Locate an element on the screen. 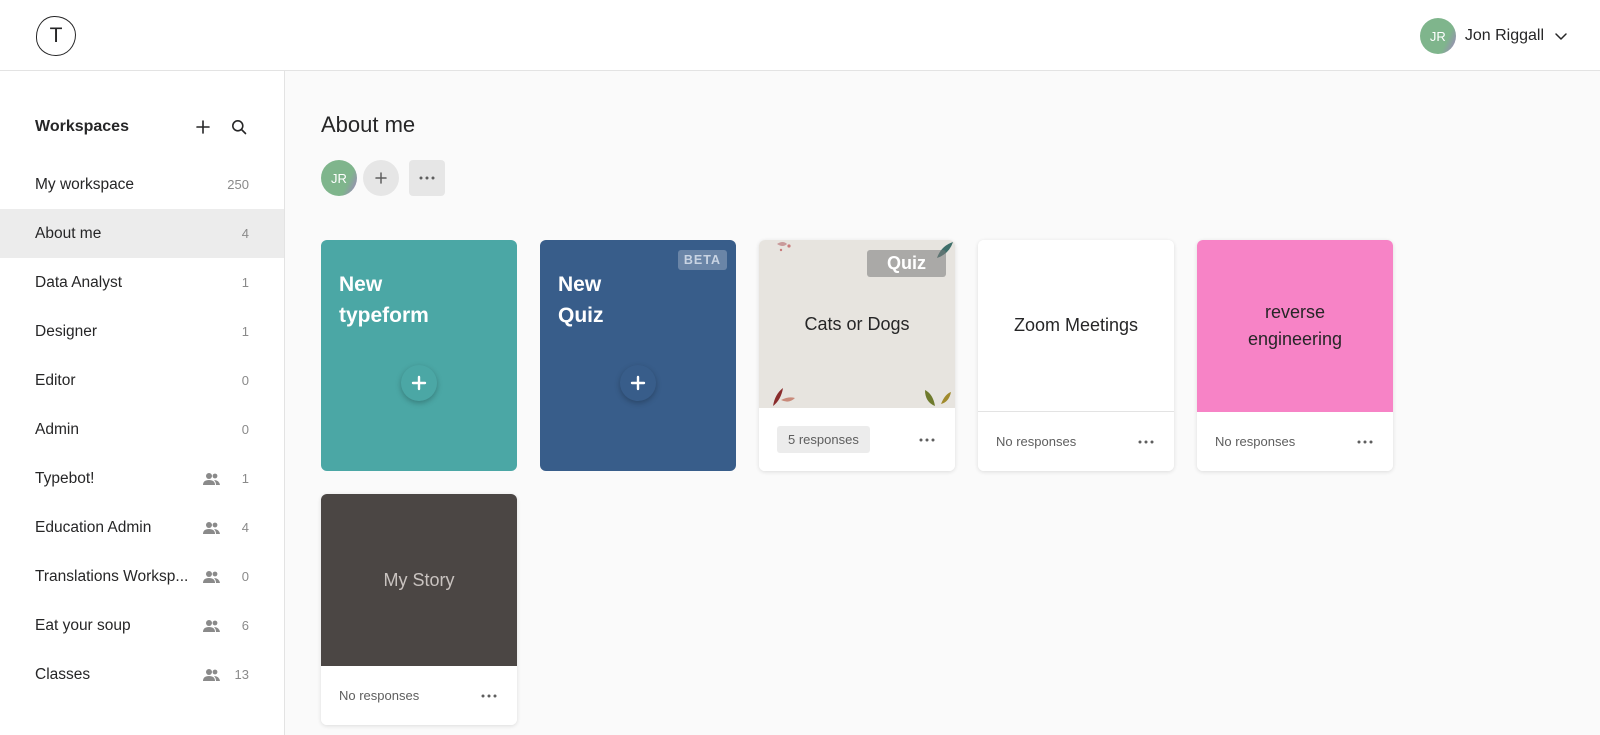 Image resolution: width=1600 pixels, height=735 pixels. form-thumbnail: reverse engineering is located at coordinates (1295, 326).